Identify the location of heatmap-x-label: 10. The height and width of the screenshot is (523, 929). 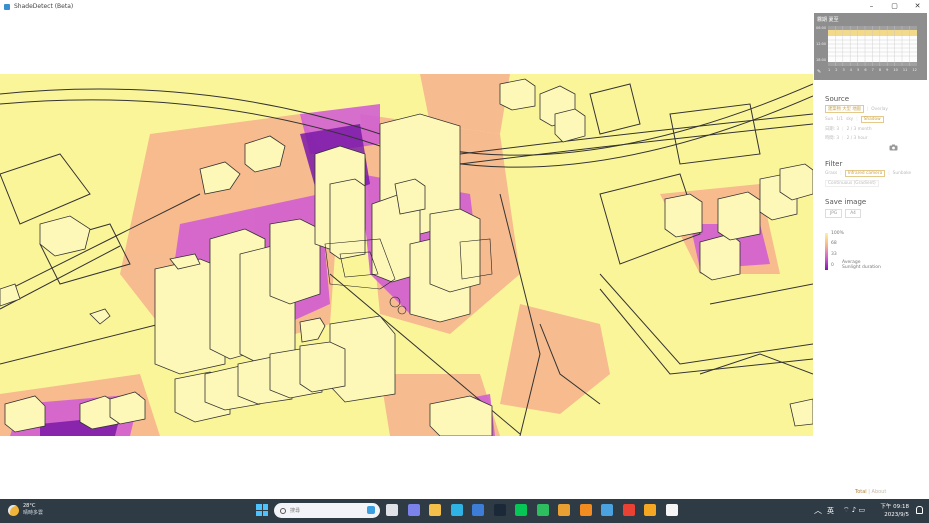
(895, 70).